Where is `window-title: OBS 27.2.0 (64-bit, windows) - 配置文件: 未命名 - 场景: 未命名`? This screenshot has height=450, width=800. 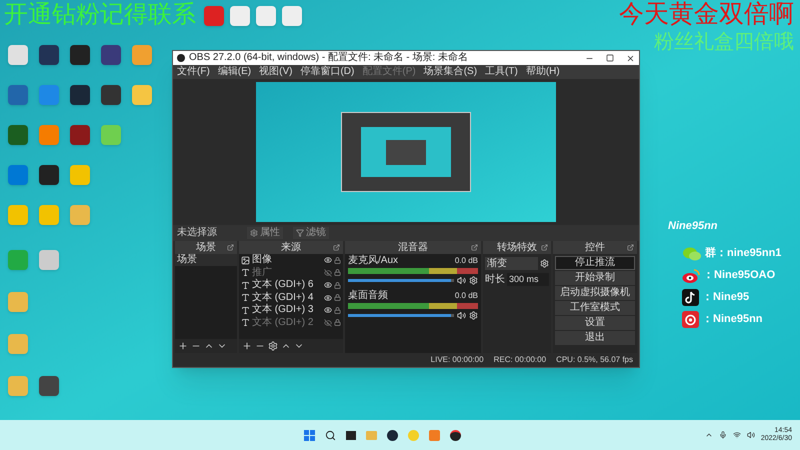 window-title: OBS 27.2.0 (64-bit, windows) - 配置文件: 未命名 - 场景: 未命名 is located at coordinates (328, 58).